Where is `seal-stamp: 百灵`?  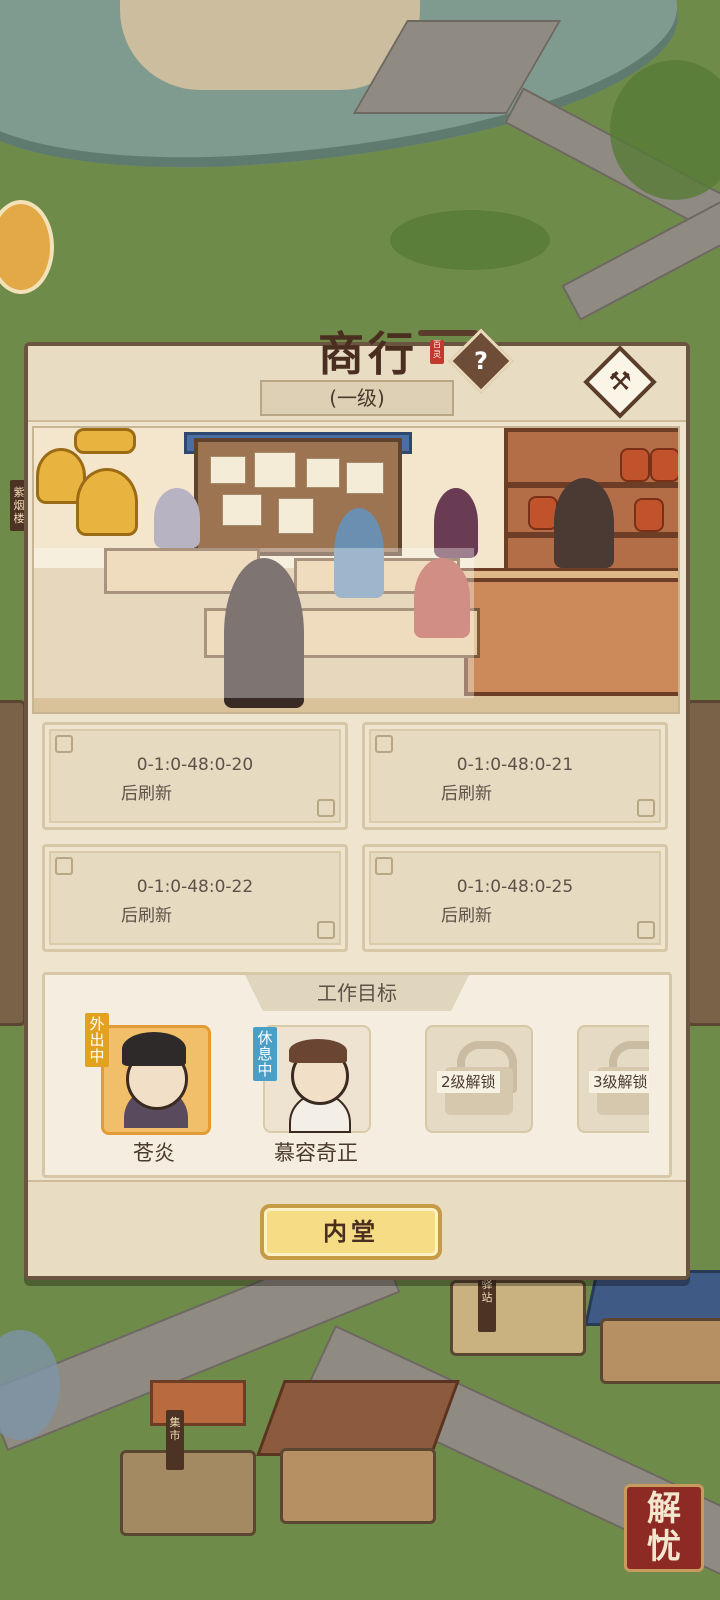 seal-stamp: 百灵 is located at coordinates (437, 352).